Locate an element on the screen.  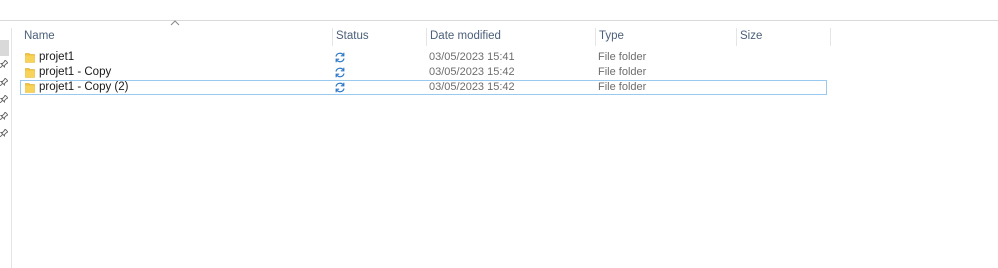
column-header-name: Name is located at coordinates (176, 37).